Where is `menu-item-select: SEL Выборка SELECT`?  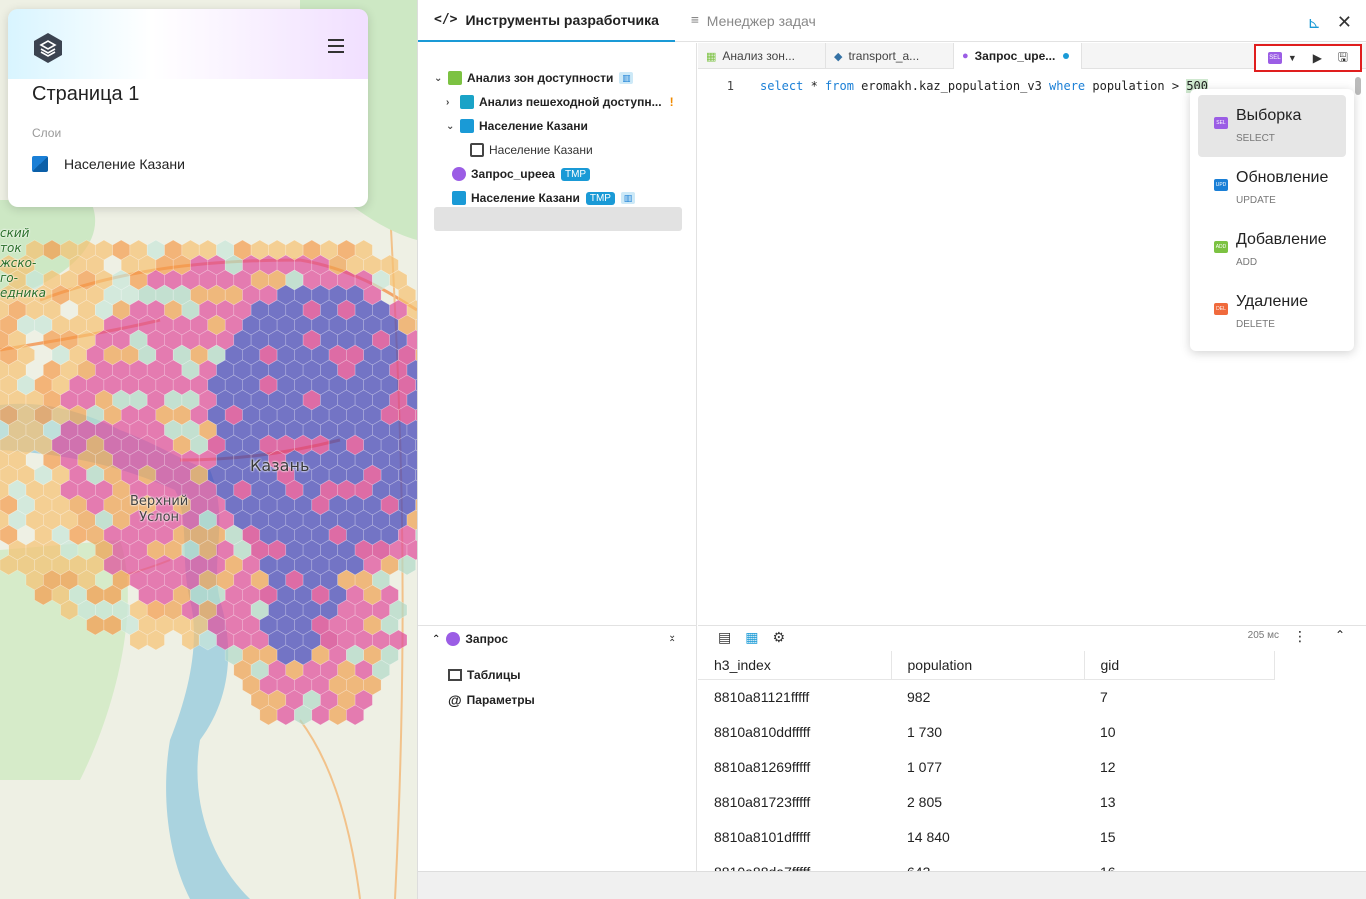
menu-item-select: SEL Выборка SELECT is located at coordinates (1272, 126).